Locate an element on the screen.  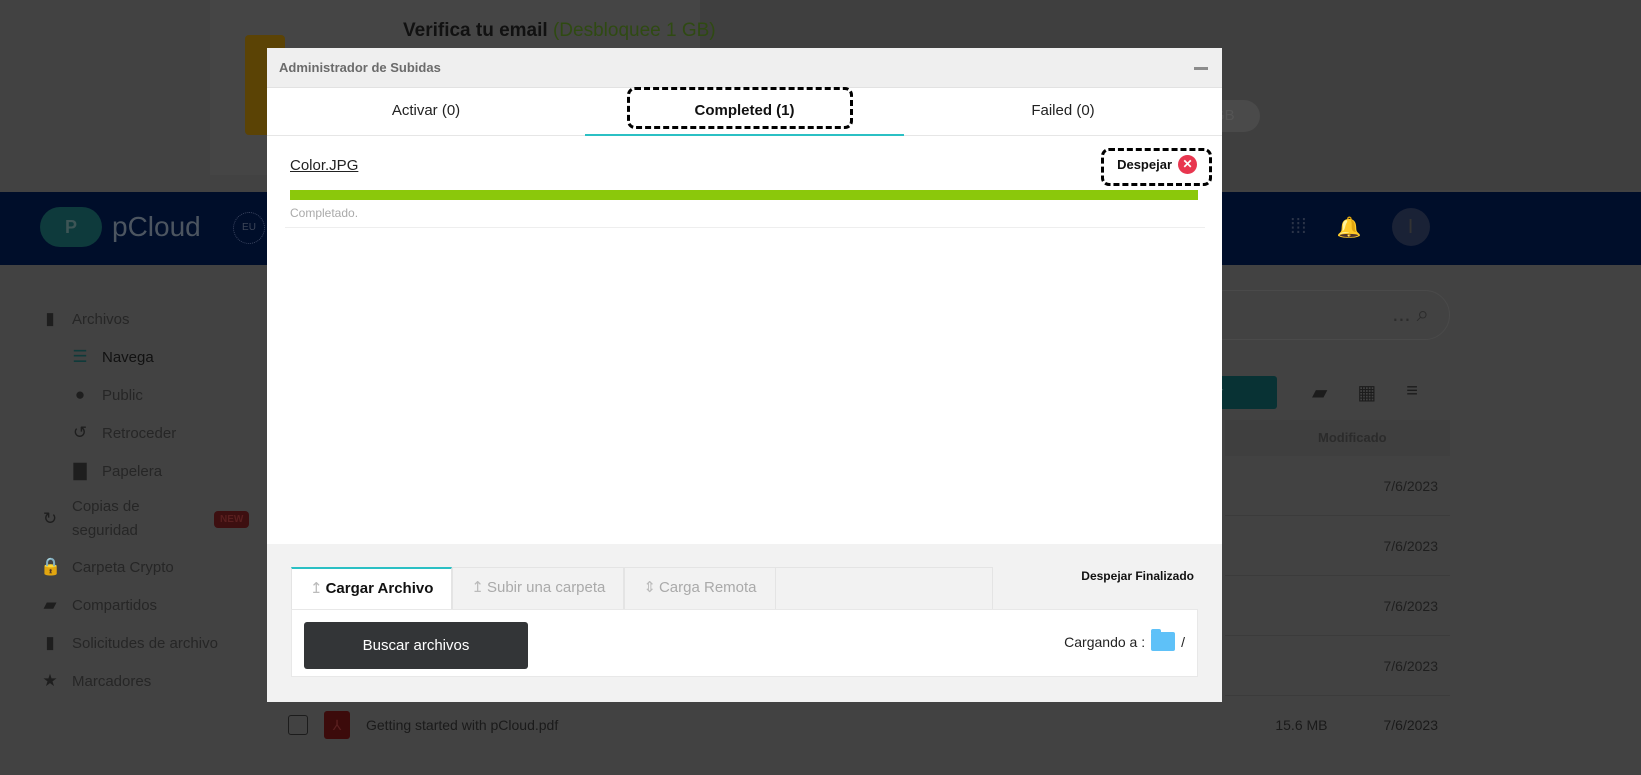
sidebar-item-solicitudes: ▮ Solicitudes de archivo is located at coordinates (144, 643).